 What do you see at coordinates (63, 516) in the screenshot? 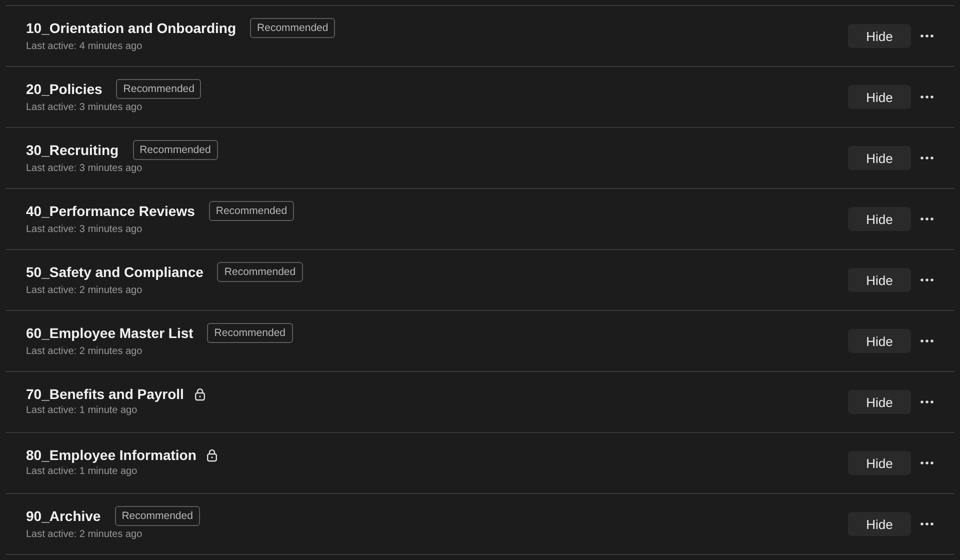
I see `channel-name: 90_Archive` at bounding box center [63, 516].